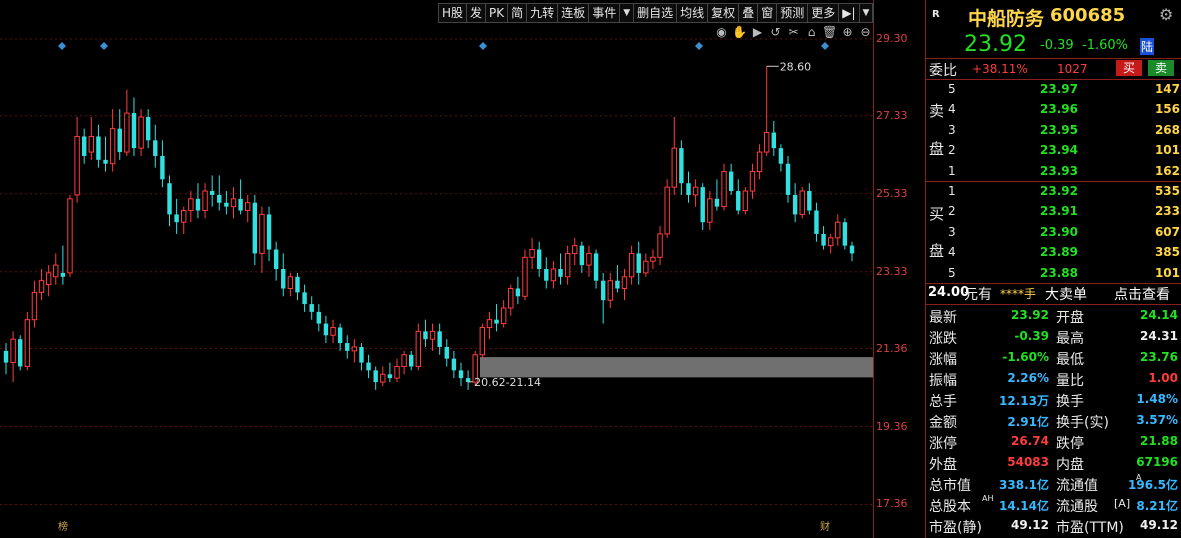 Image resolution: width=1181 pixels, height=538 pixels. Describe the element at coordinates (63, 528) in the screenshot. I see `rank-marker: 榜` at that location.